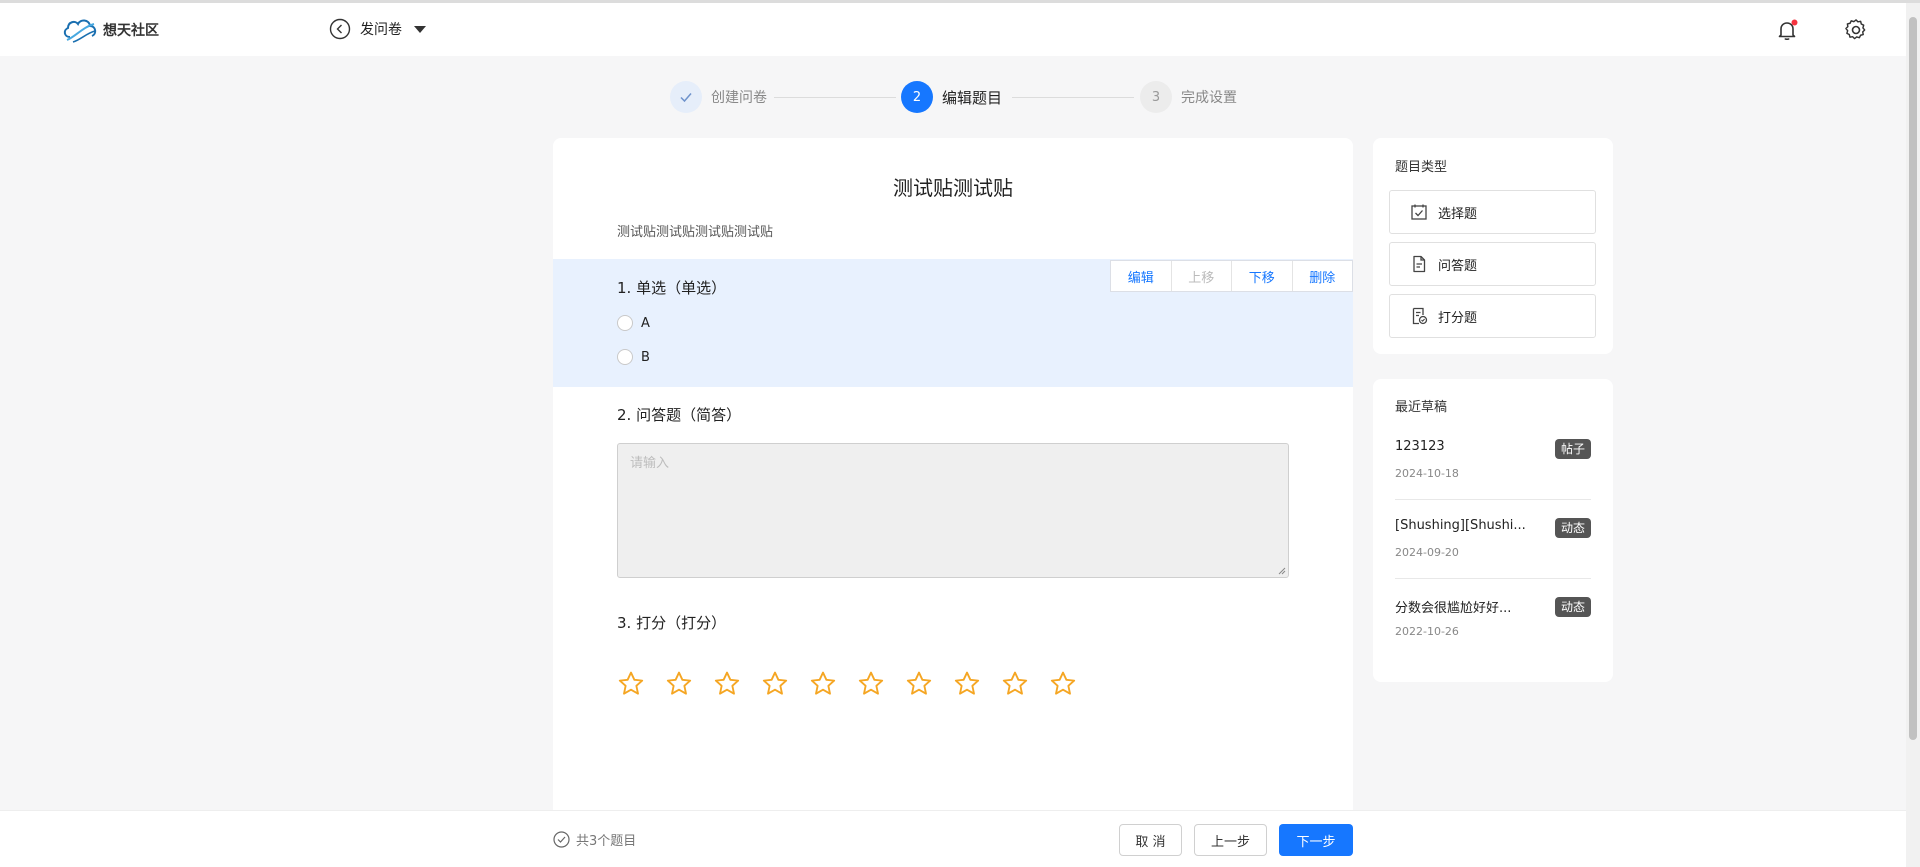 The width and height of the screenshot is (1920, 867). Describe the element at coordinates (1323, 276) in the screenshot. I see `delete-question-button: 删除` at that location.